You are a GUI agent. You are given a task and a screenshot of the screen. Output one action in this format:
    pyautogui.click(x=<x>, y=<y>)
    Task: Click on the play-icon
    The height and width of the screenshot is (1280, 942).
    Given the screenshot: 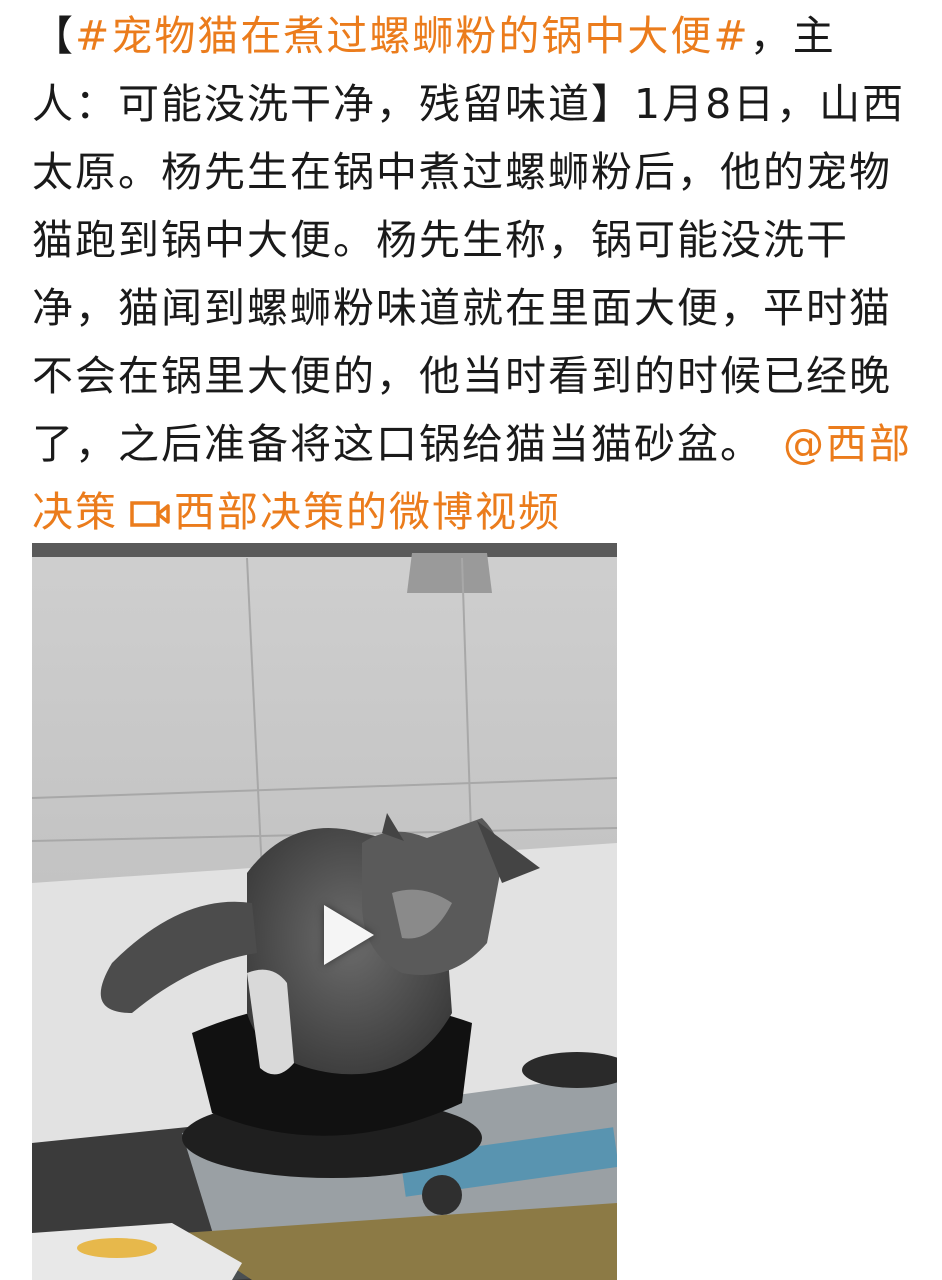 What is the action you would take?
    pyautogui.click(x=349, y=935)
    